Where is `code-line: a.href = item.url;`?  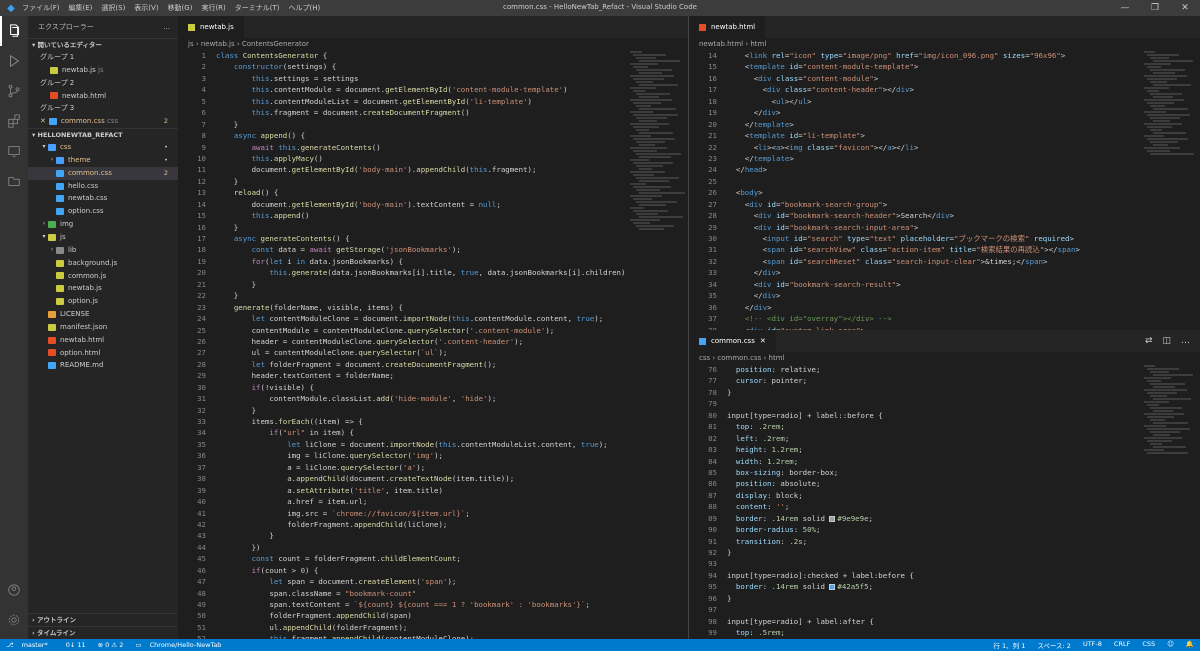 code-line: a.href = item.url; is located at coordinates (420, 501).